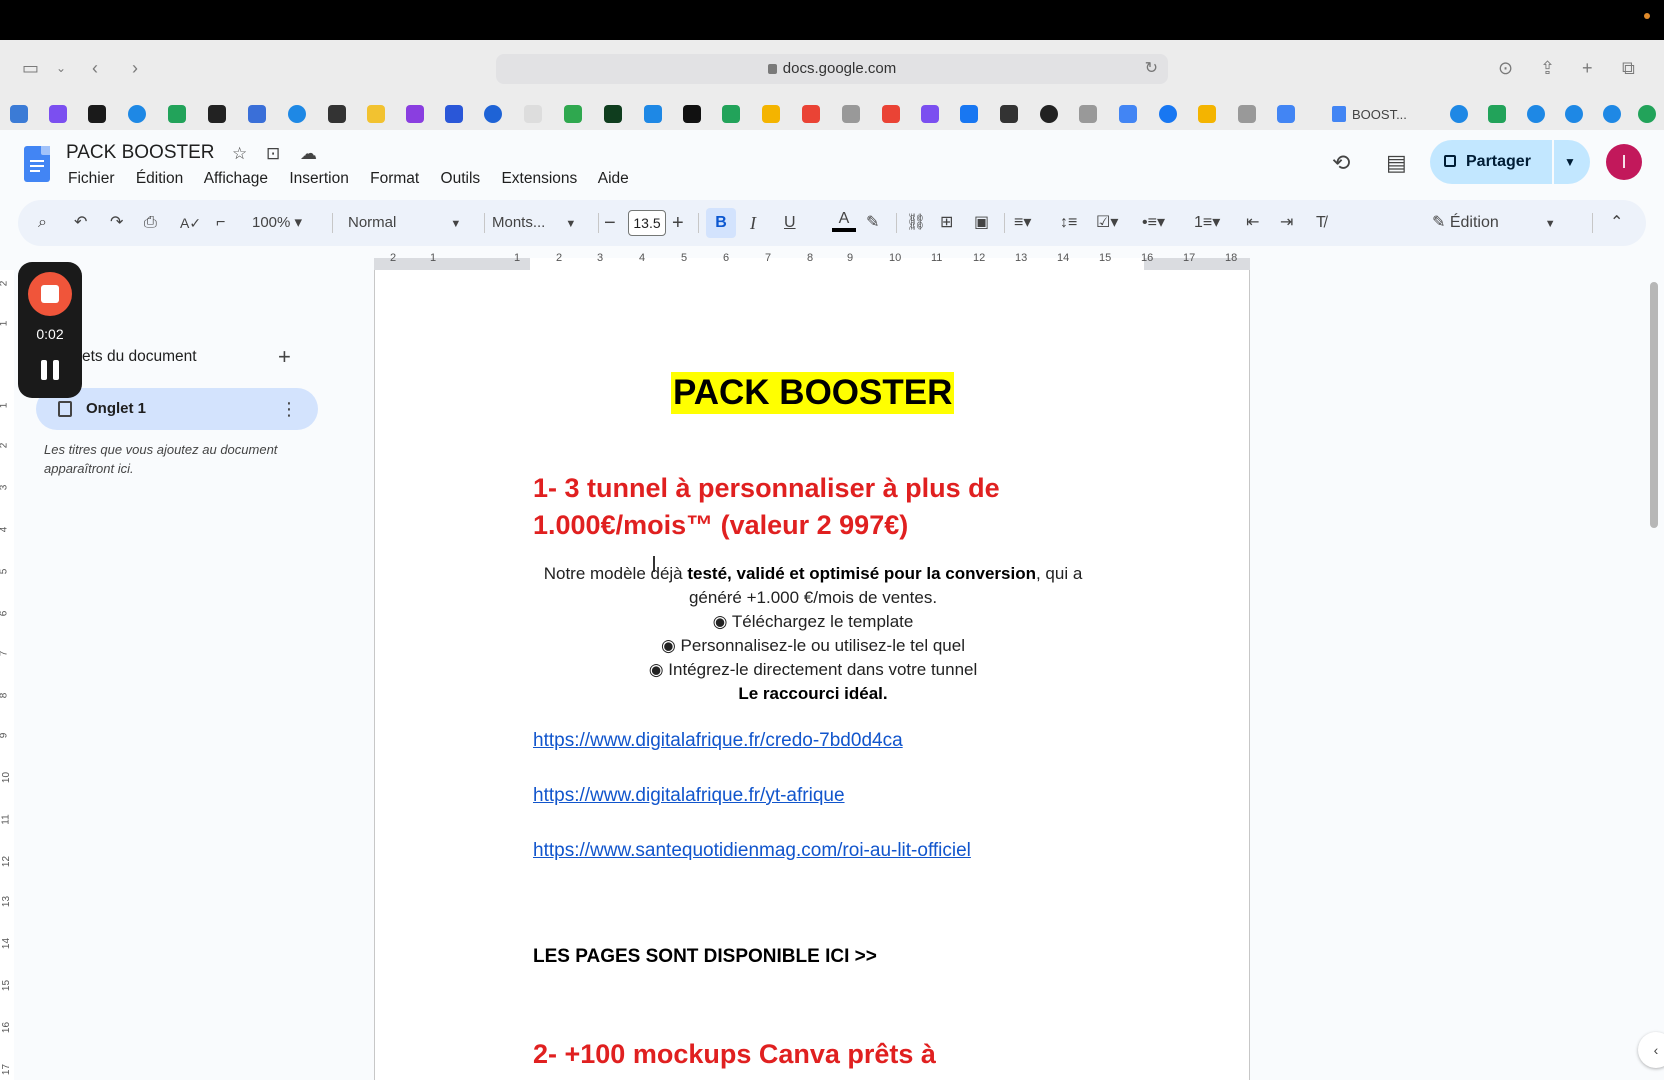  What do you see at coordinates (916, 223) in the screenshot?
I see `link-icon: ⛓` at bounding box center [916, 223].